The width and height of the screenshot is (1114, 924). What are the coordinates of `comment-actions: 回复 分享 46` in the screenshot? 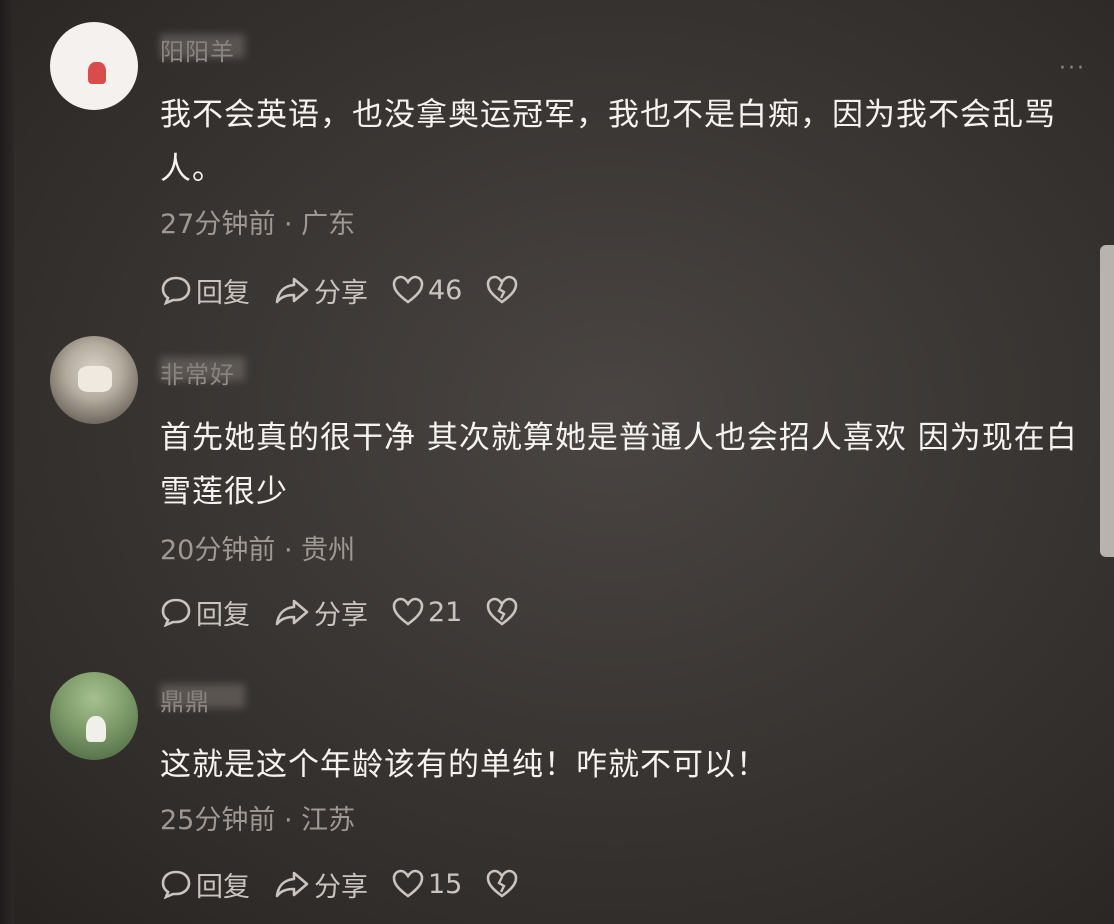 It's located at (351, 290).